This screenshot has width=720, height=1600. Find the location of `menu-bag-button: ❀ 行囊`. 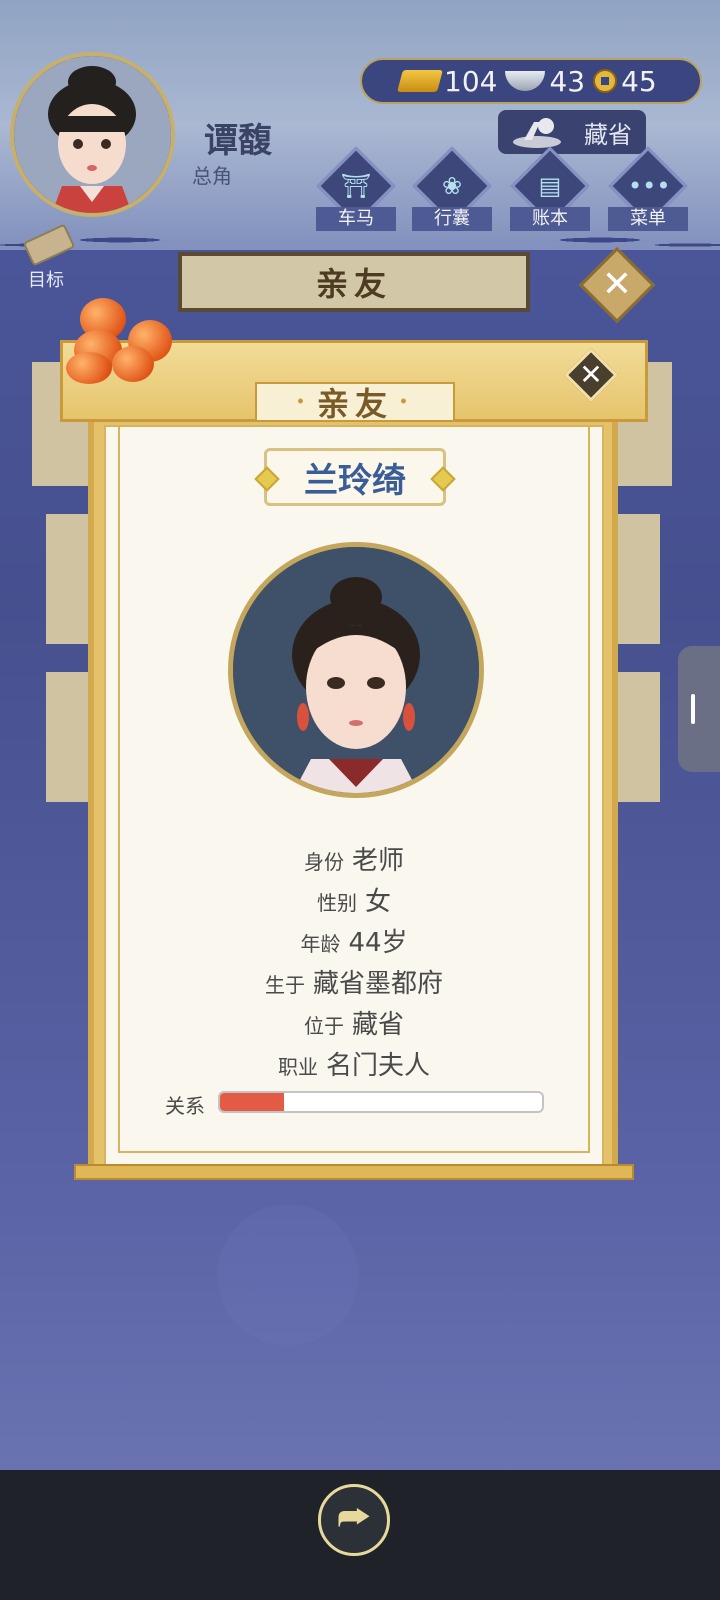

menu-bag-button: ❀ 行囊 is located at coordinates (452, 188).